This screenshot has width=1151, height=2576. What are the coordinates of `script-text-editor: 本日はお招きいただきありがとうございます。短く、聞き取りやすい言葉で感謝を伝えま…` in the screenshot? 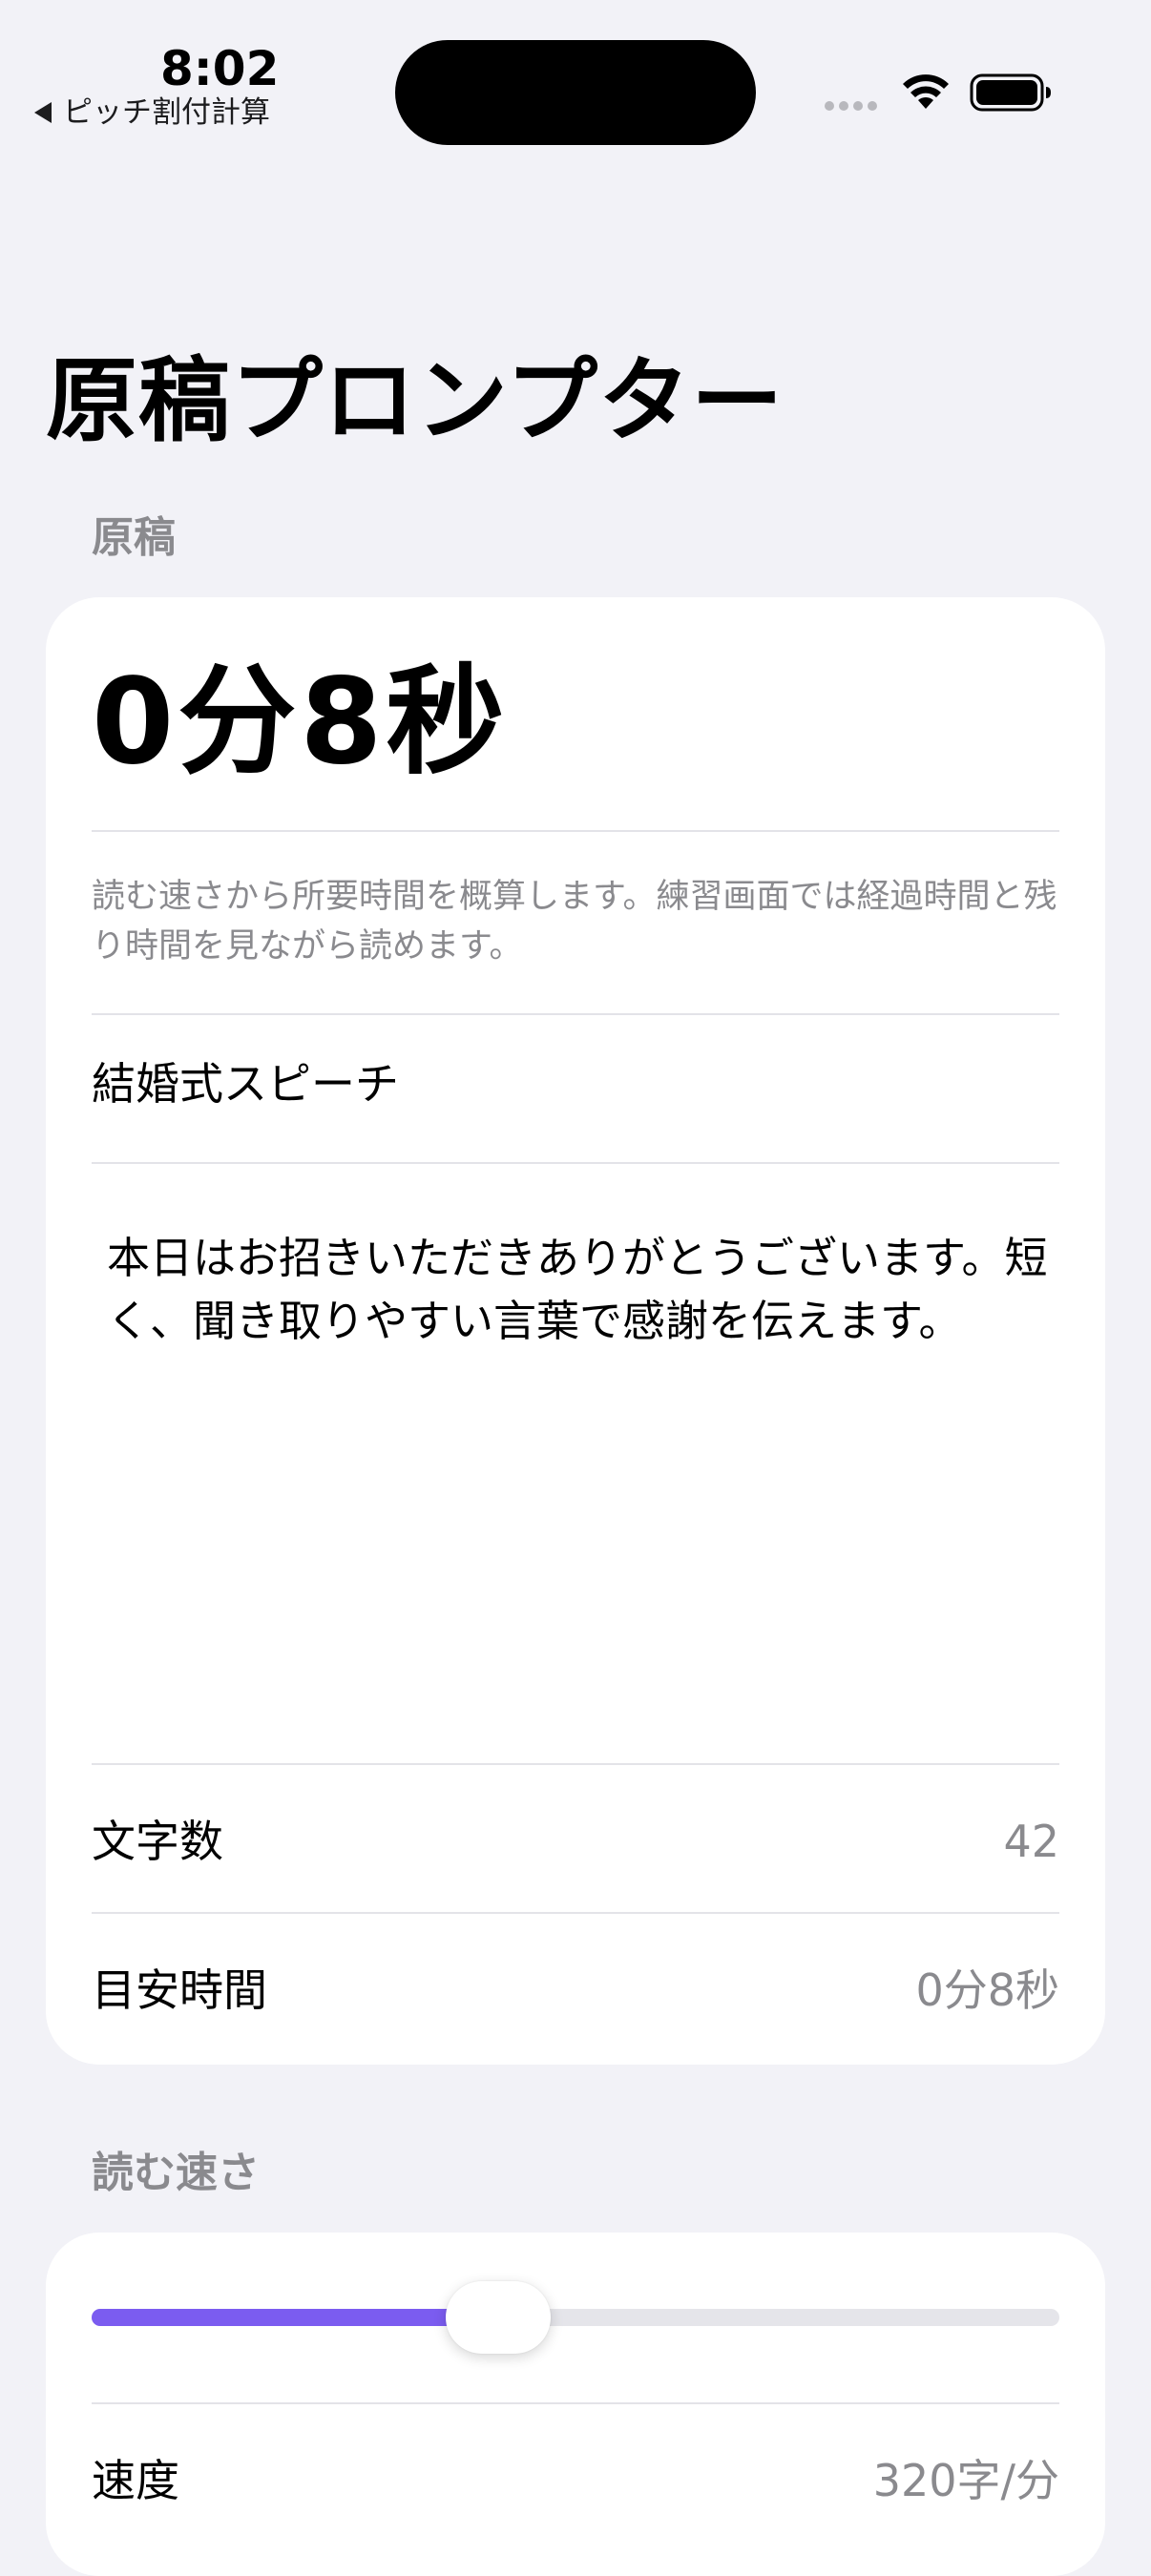 It's located at (584, 1290).